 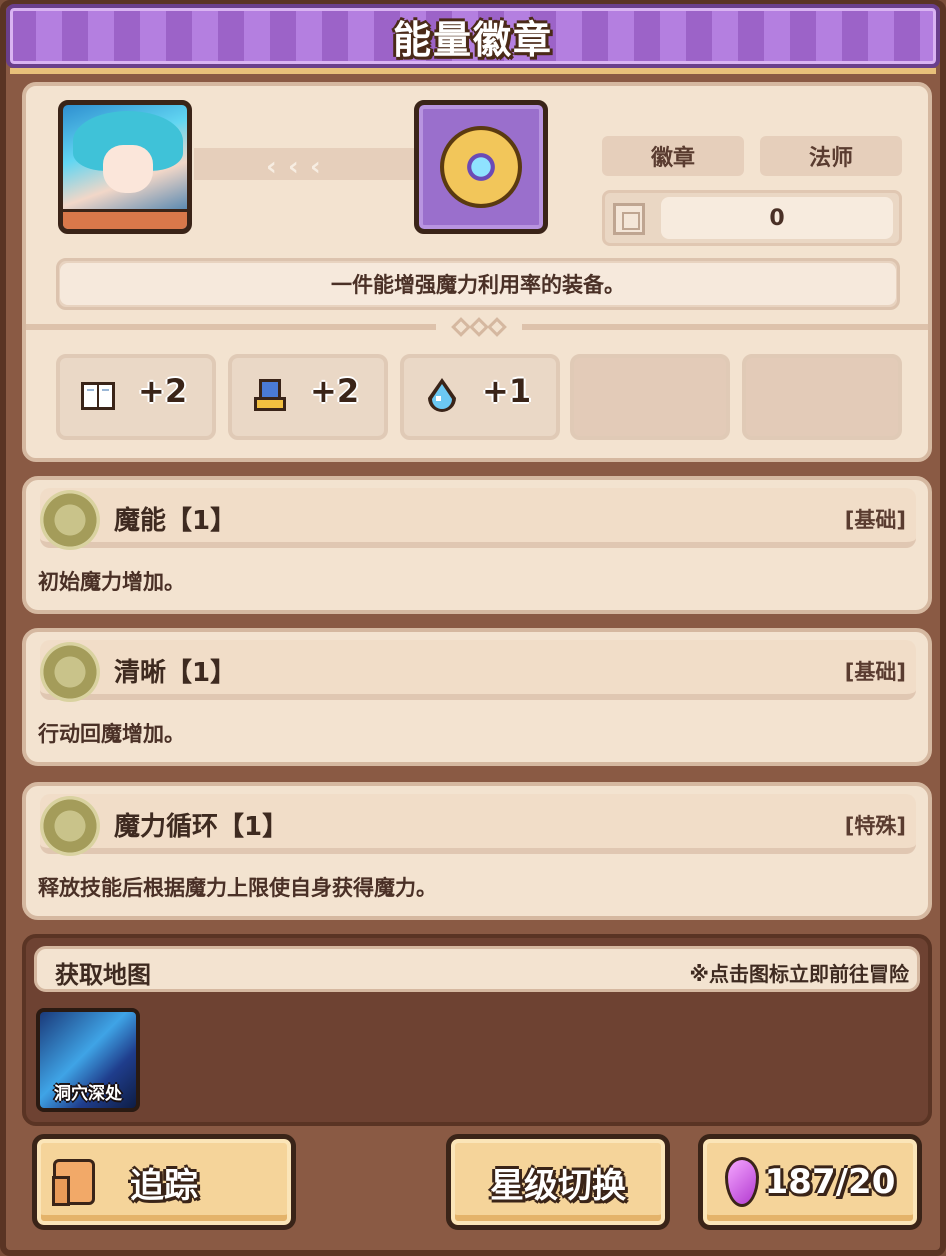 I want to click on skill-header: 清晰【1】 [基础], so click(x=478, y=671).